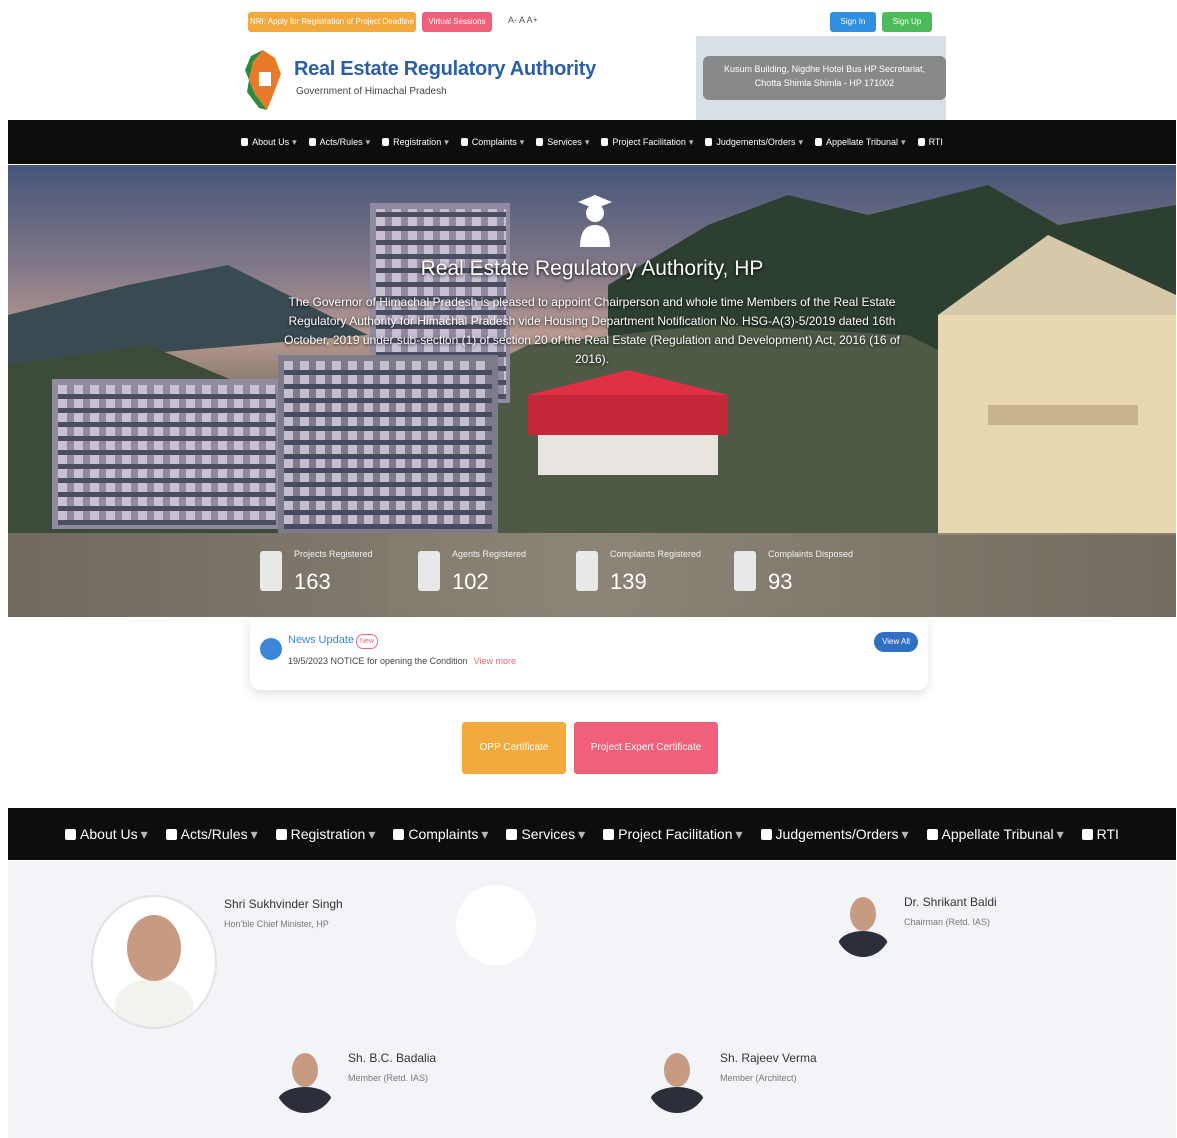  I want to click on member-badalia-photo, so click(305, 1080).